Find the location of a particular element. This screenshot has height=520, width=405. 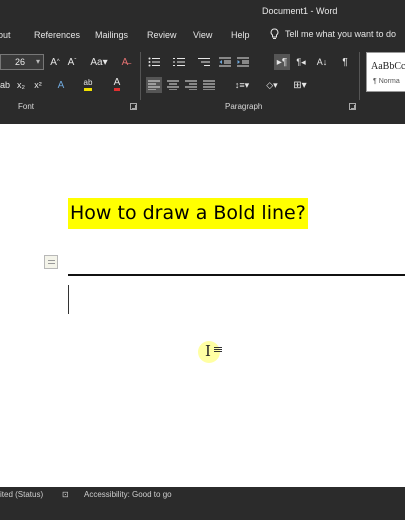

subscript-icon: x₂ is located at coordinates (21, 85).